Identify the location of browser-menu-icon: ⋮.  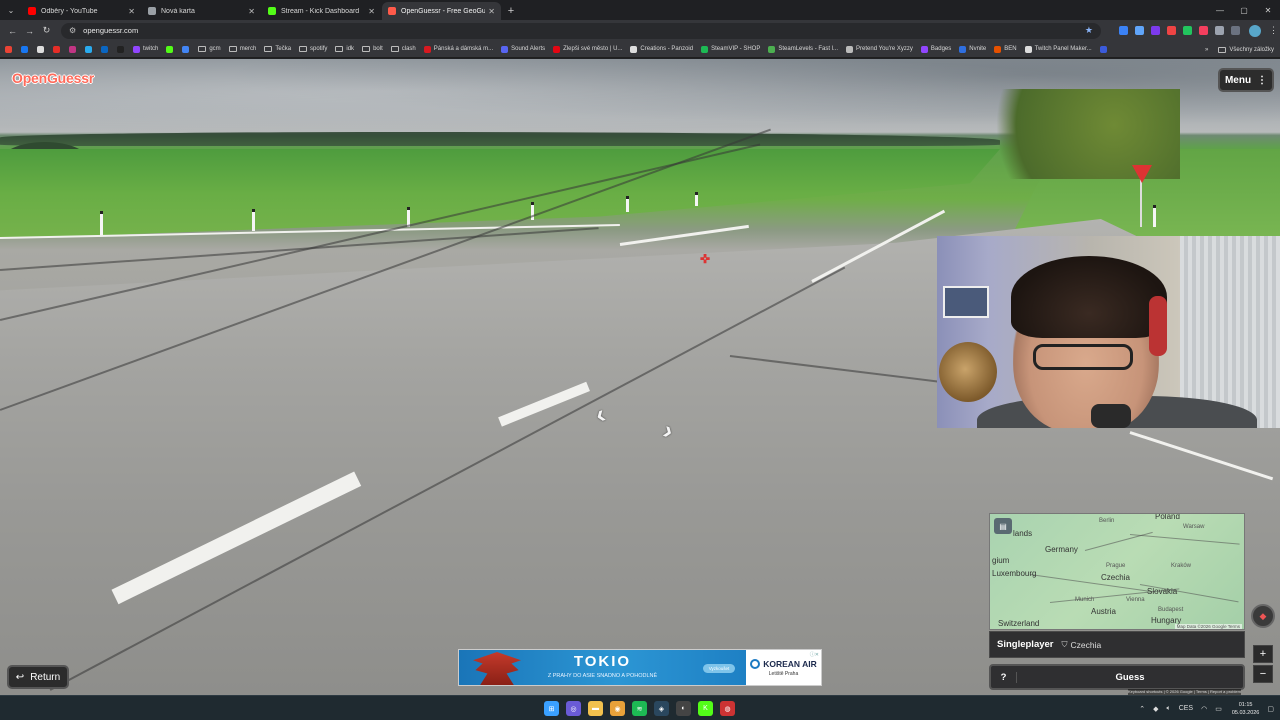
(1273, 30).